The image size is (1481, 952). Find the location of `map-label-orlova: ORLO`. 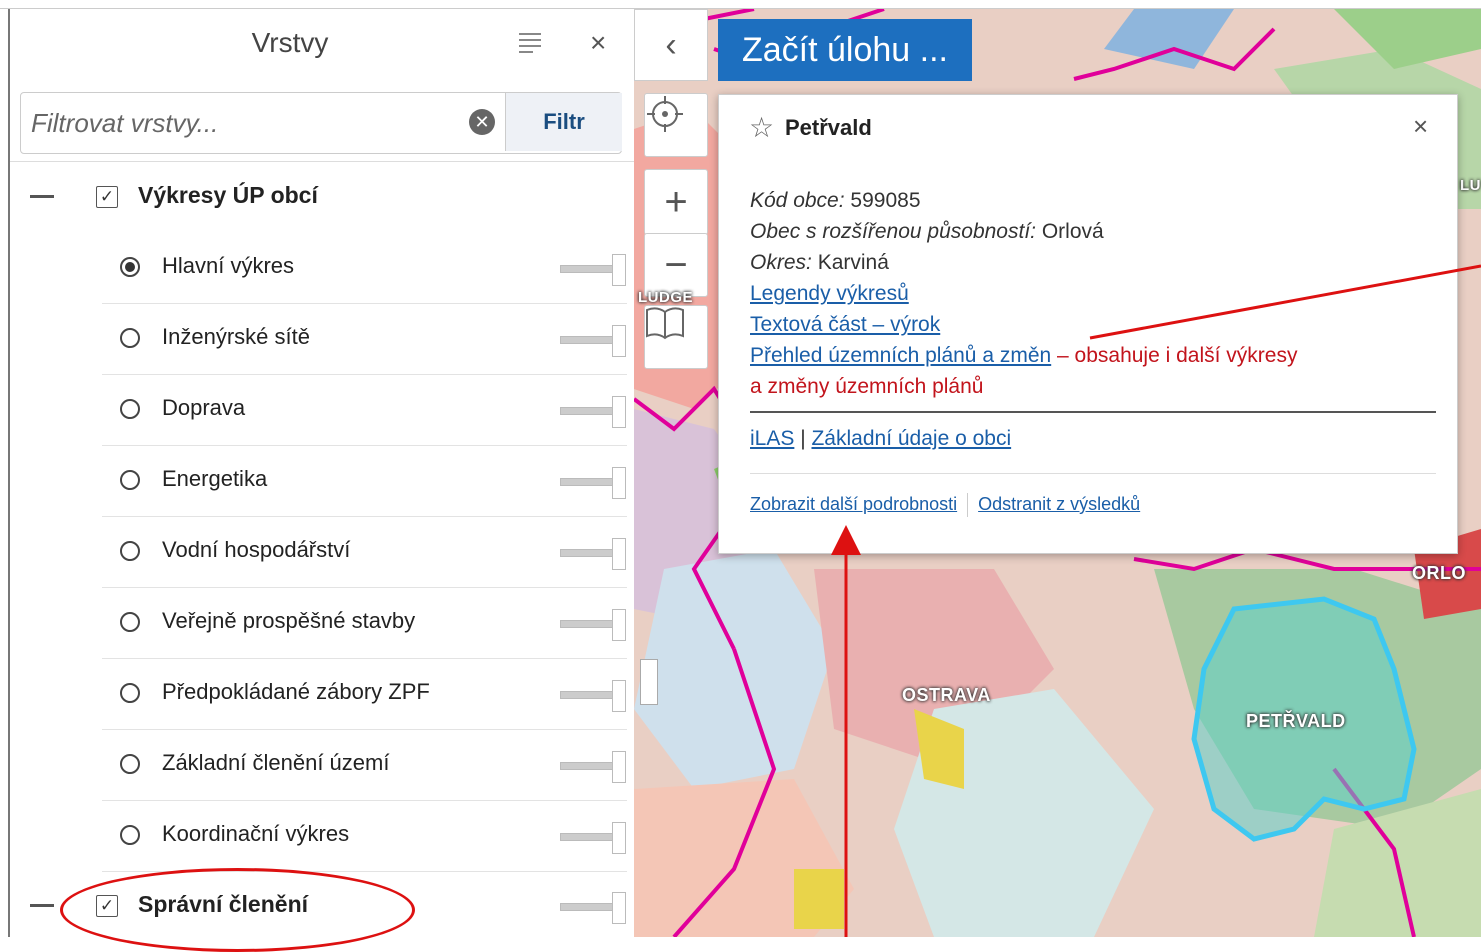

map-label-orlova: ORLO is located at coordinates (1439, 573).